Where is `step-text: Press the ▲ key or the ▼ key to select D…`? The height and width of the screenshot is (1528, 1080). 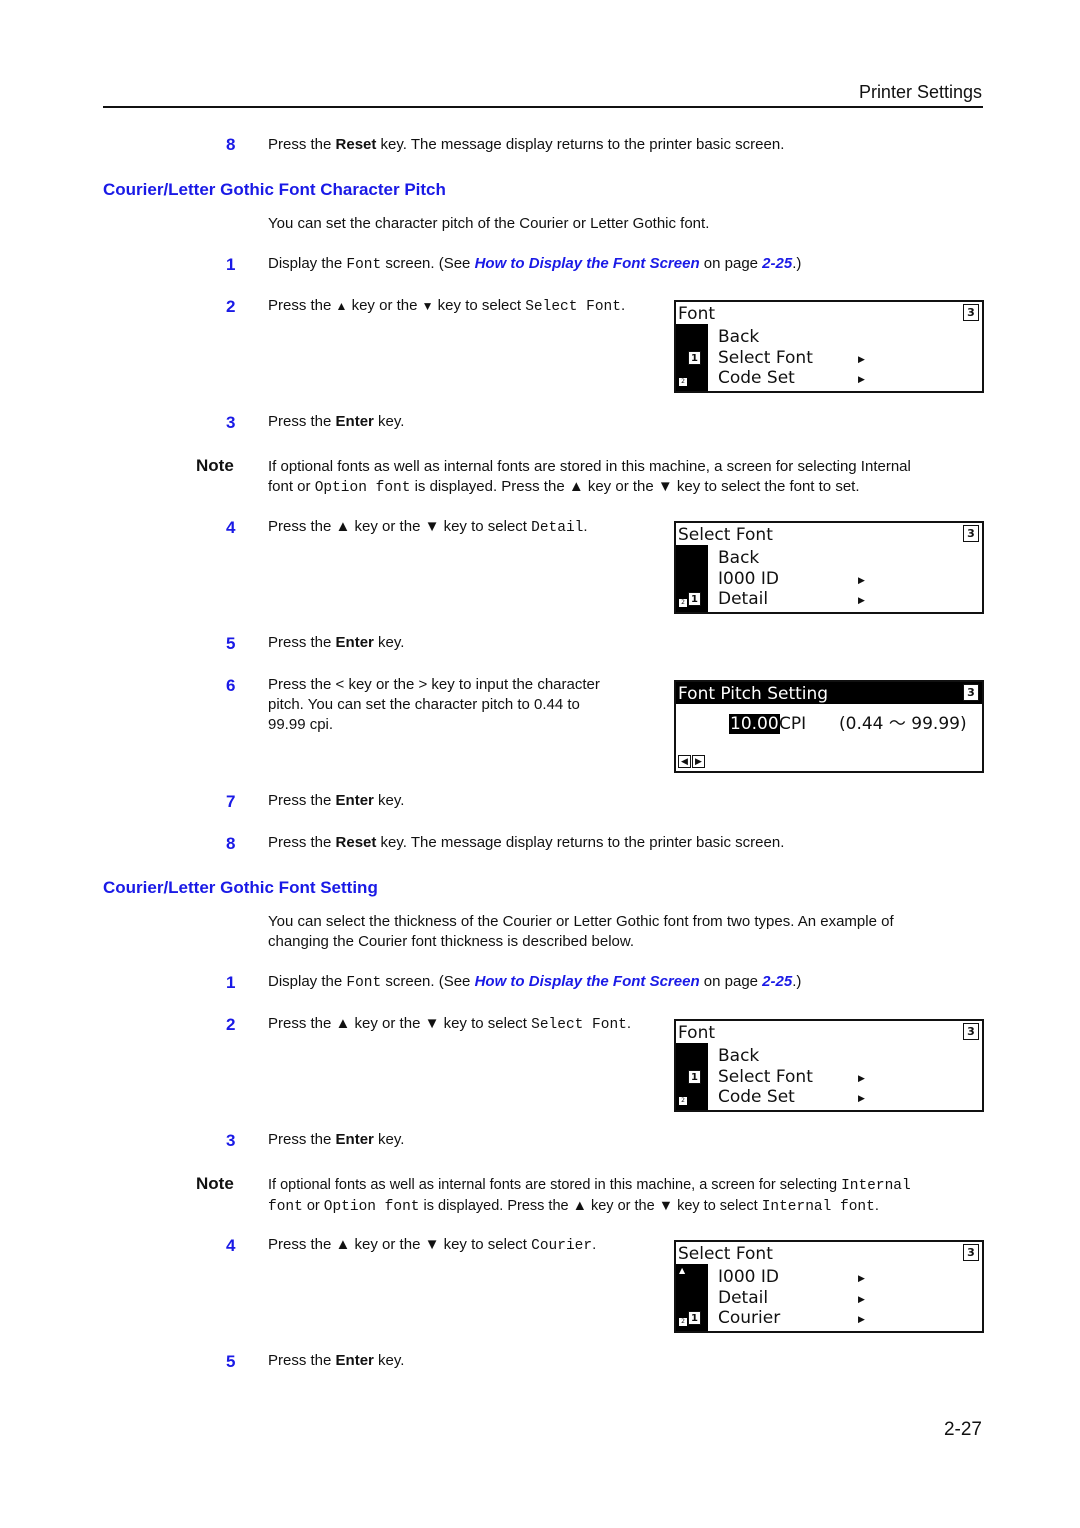 step-text: Press the ▲ key or the ▼ key to select D… is located at coordinates (428, 527).